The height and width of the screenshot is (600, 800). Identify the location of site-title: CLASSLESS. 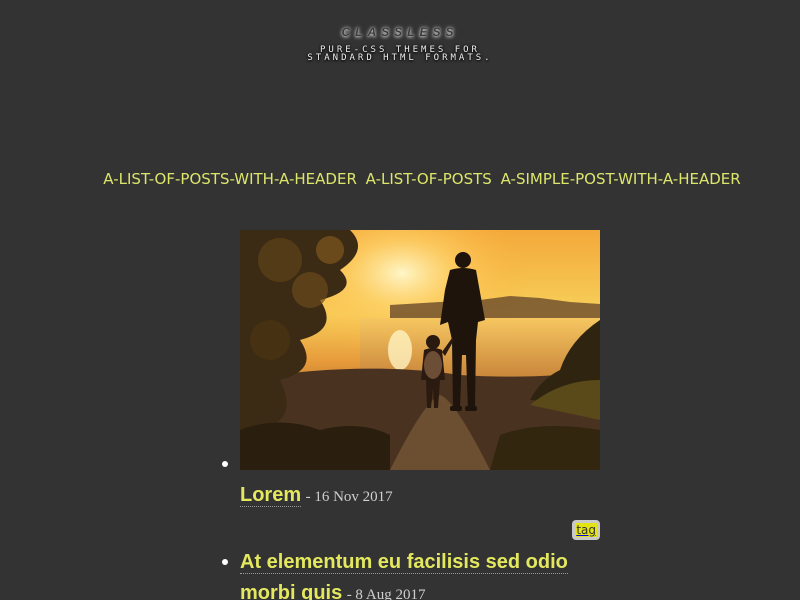
(400, 32).